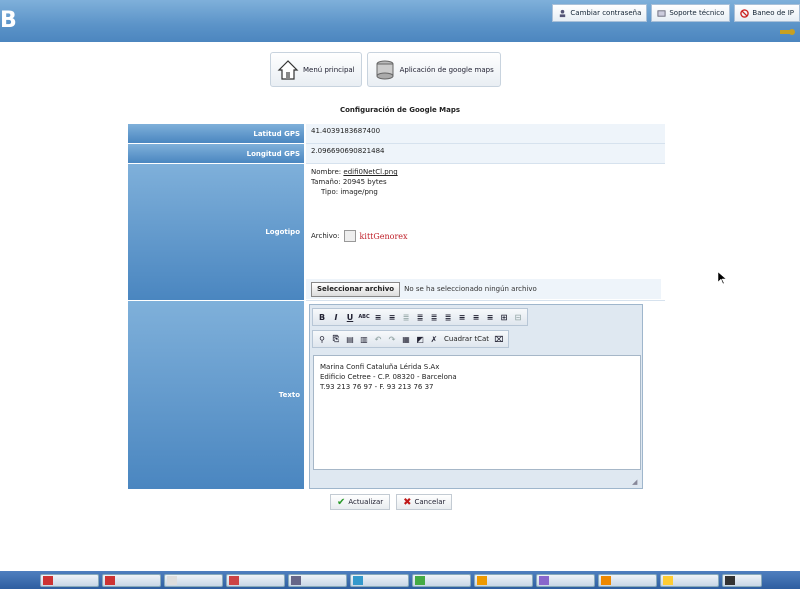  I want to click on paste-icon: ▤, so click(350, 339).